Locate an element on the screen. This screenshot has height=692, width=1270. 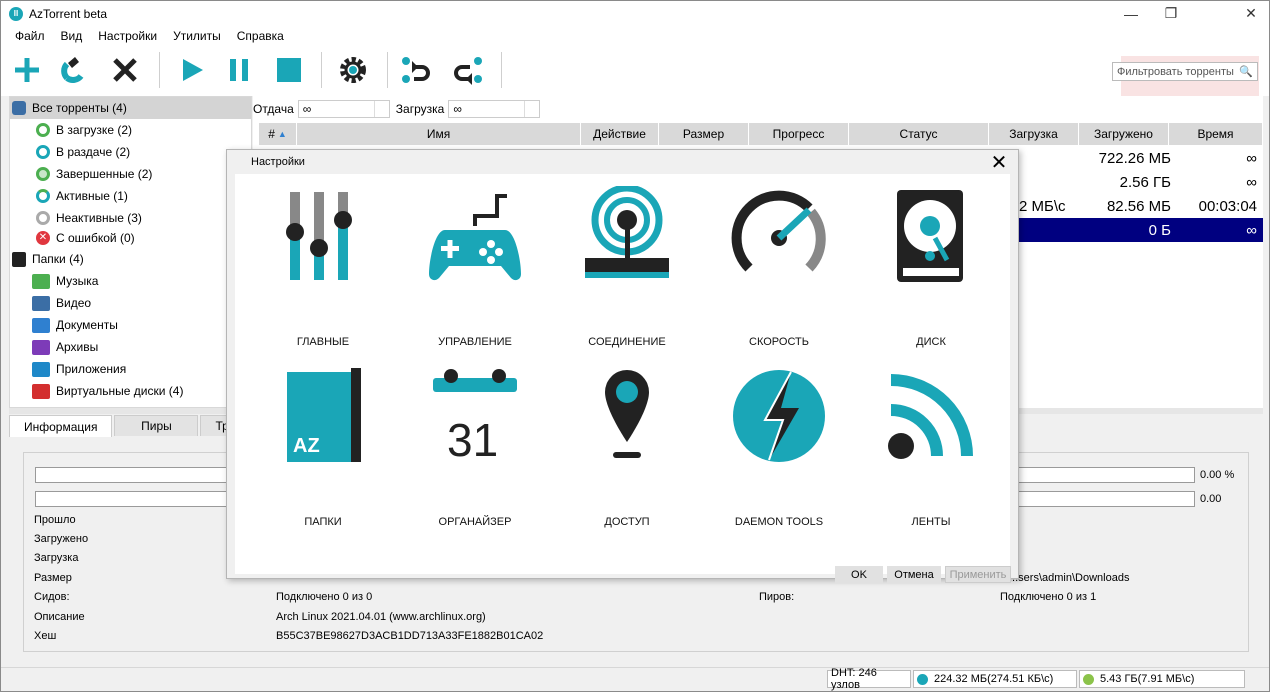
filter-torrents-input: Фильтровать торренты 🔍 is located at coordinates (1185, 71).